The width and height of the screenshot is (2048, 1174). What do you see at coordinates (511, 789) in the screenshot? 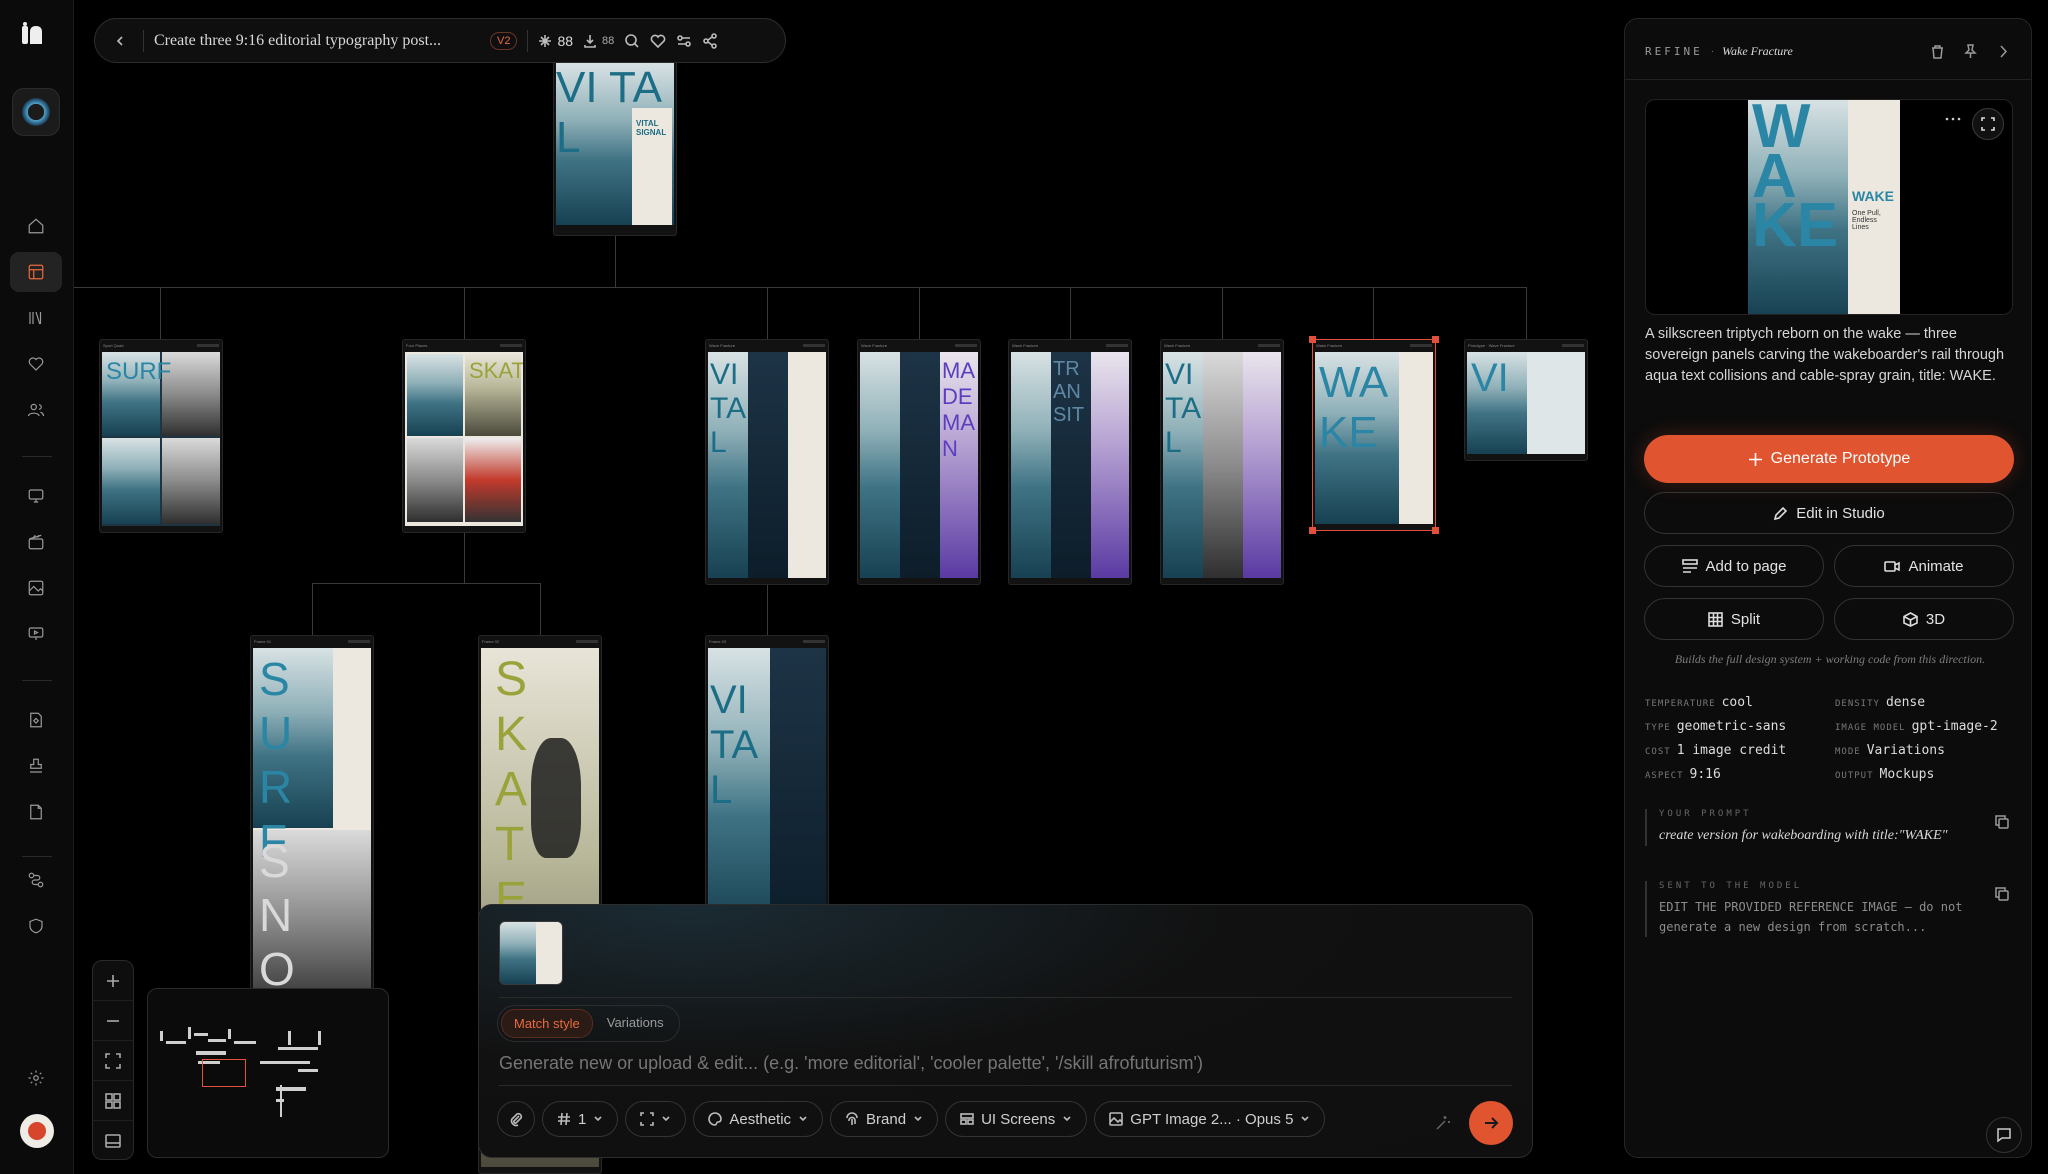
I see `node-headline: SKATE` at bounding box center [511, 789].